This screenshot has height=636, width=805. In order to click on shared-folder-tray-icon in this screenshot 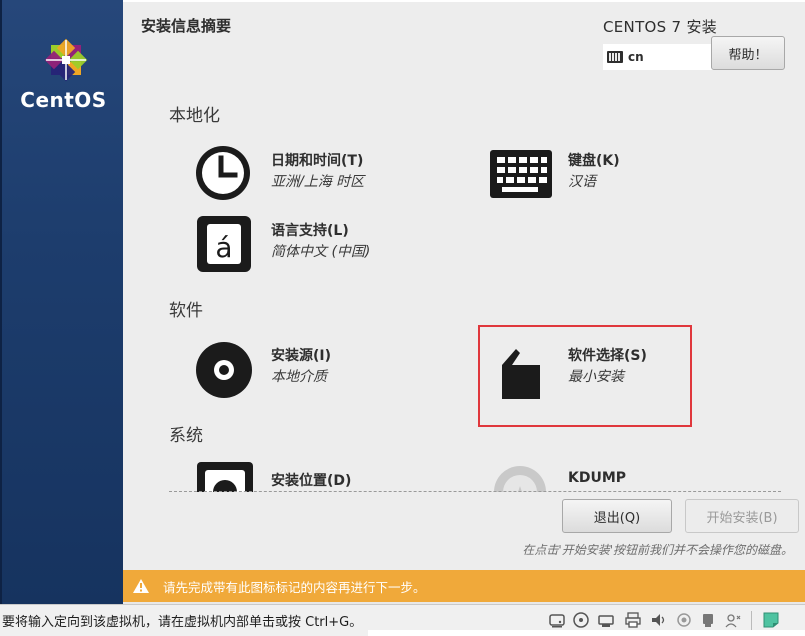, I will do `click(733, 620)`.